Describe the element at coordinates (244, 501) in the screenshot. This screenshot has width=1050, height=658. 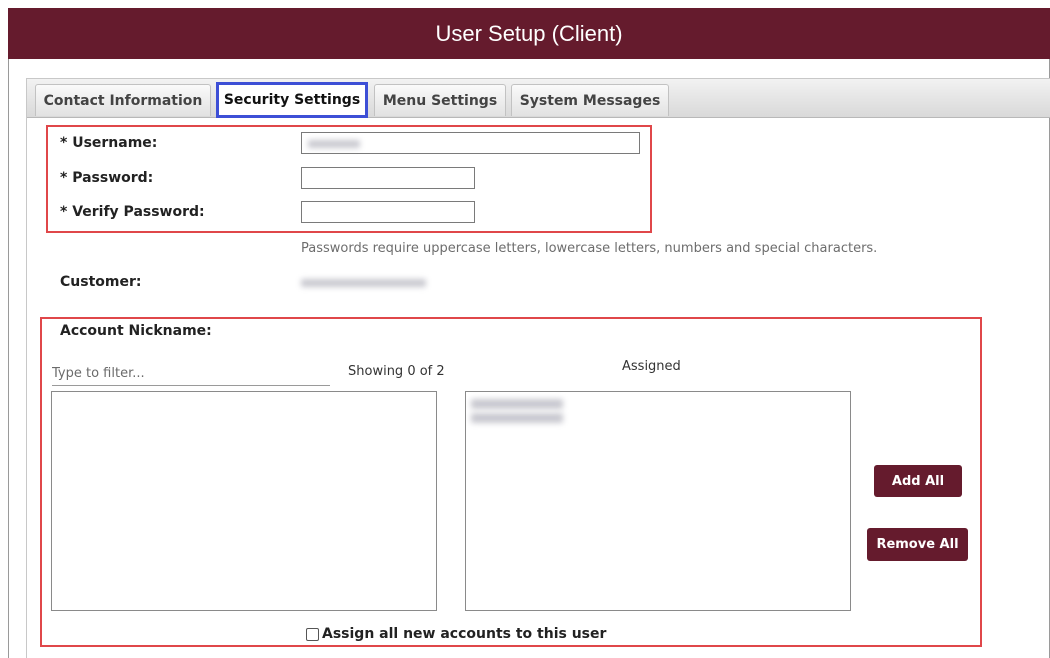
I see `available-accounts-list` at that location.